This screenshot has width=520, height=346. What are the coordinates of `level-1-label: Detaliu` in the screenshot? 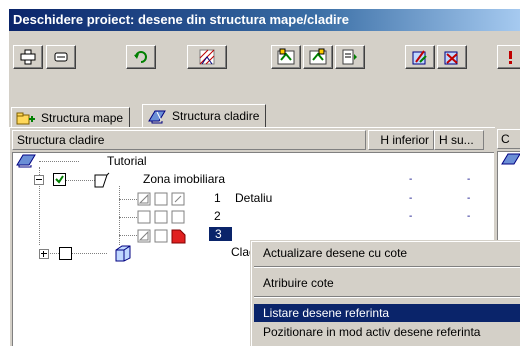 It's located at (253, 198).